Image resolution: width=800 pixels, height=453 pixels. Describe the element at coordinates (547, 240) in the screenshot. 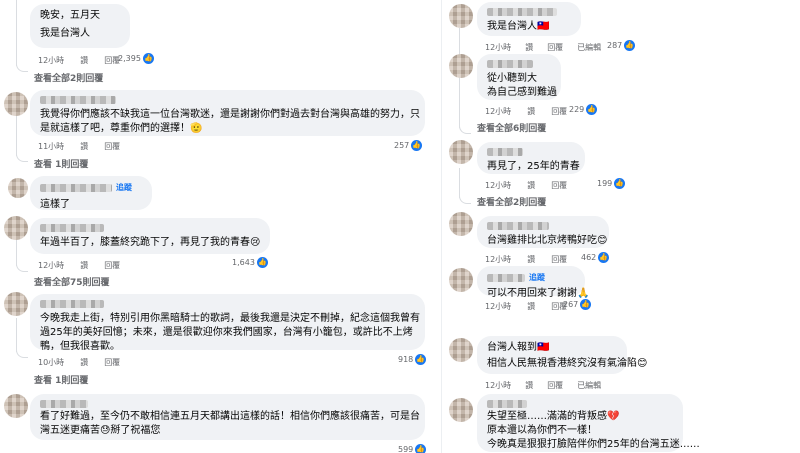

I see `comment-text: 台灣雞排比北京烤鴨好吃😊` at that location.